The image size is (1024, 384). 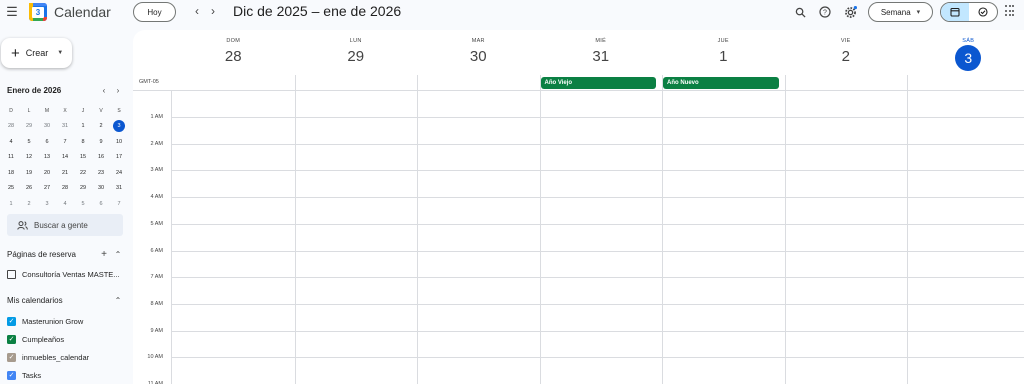 I want to click on main-menu-icon: ☰, so click(x=12, y=11).